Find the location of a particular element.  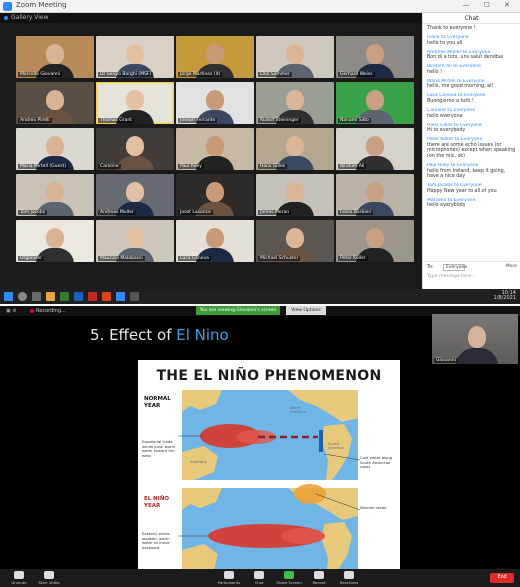

end-meeting-button: End is located at coordinates (502, 578).